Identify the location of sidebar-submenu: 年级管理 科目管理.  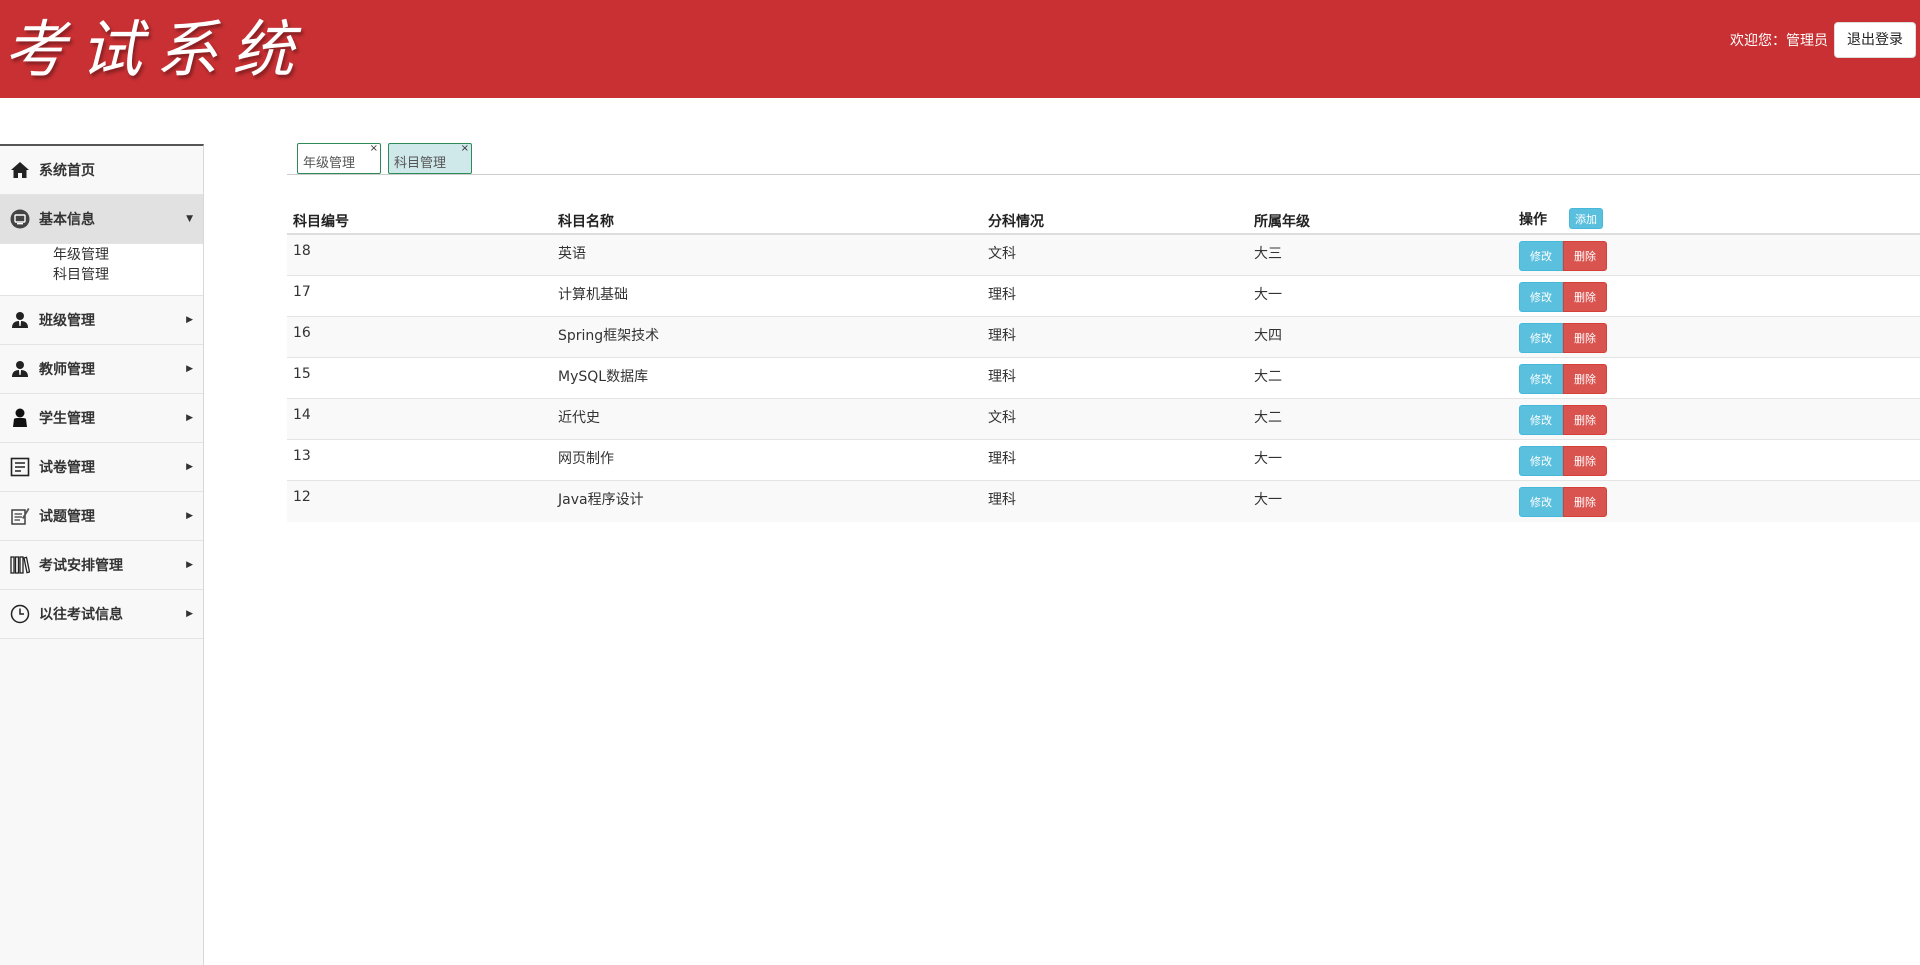
(101, 270).